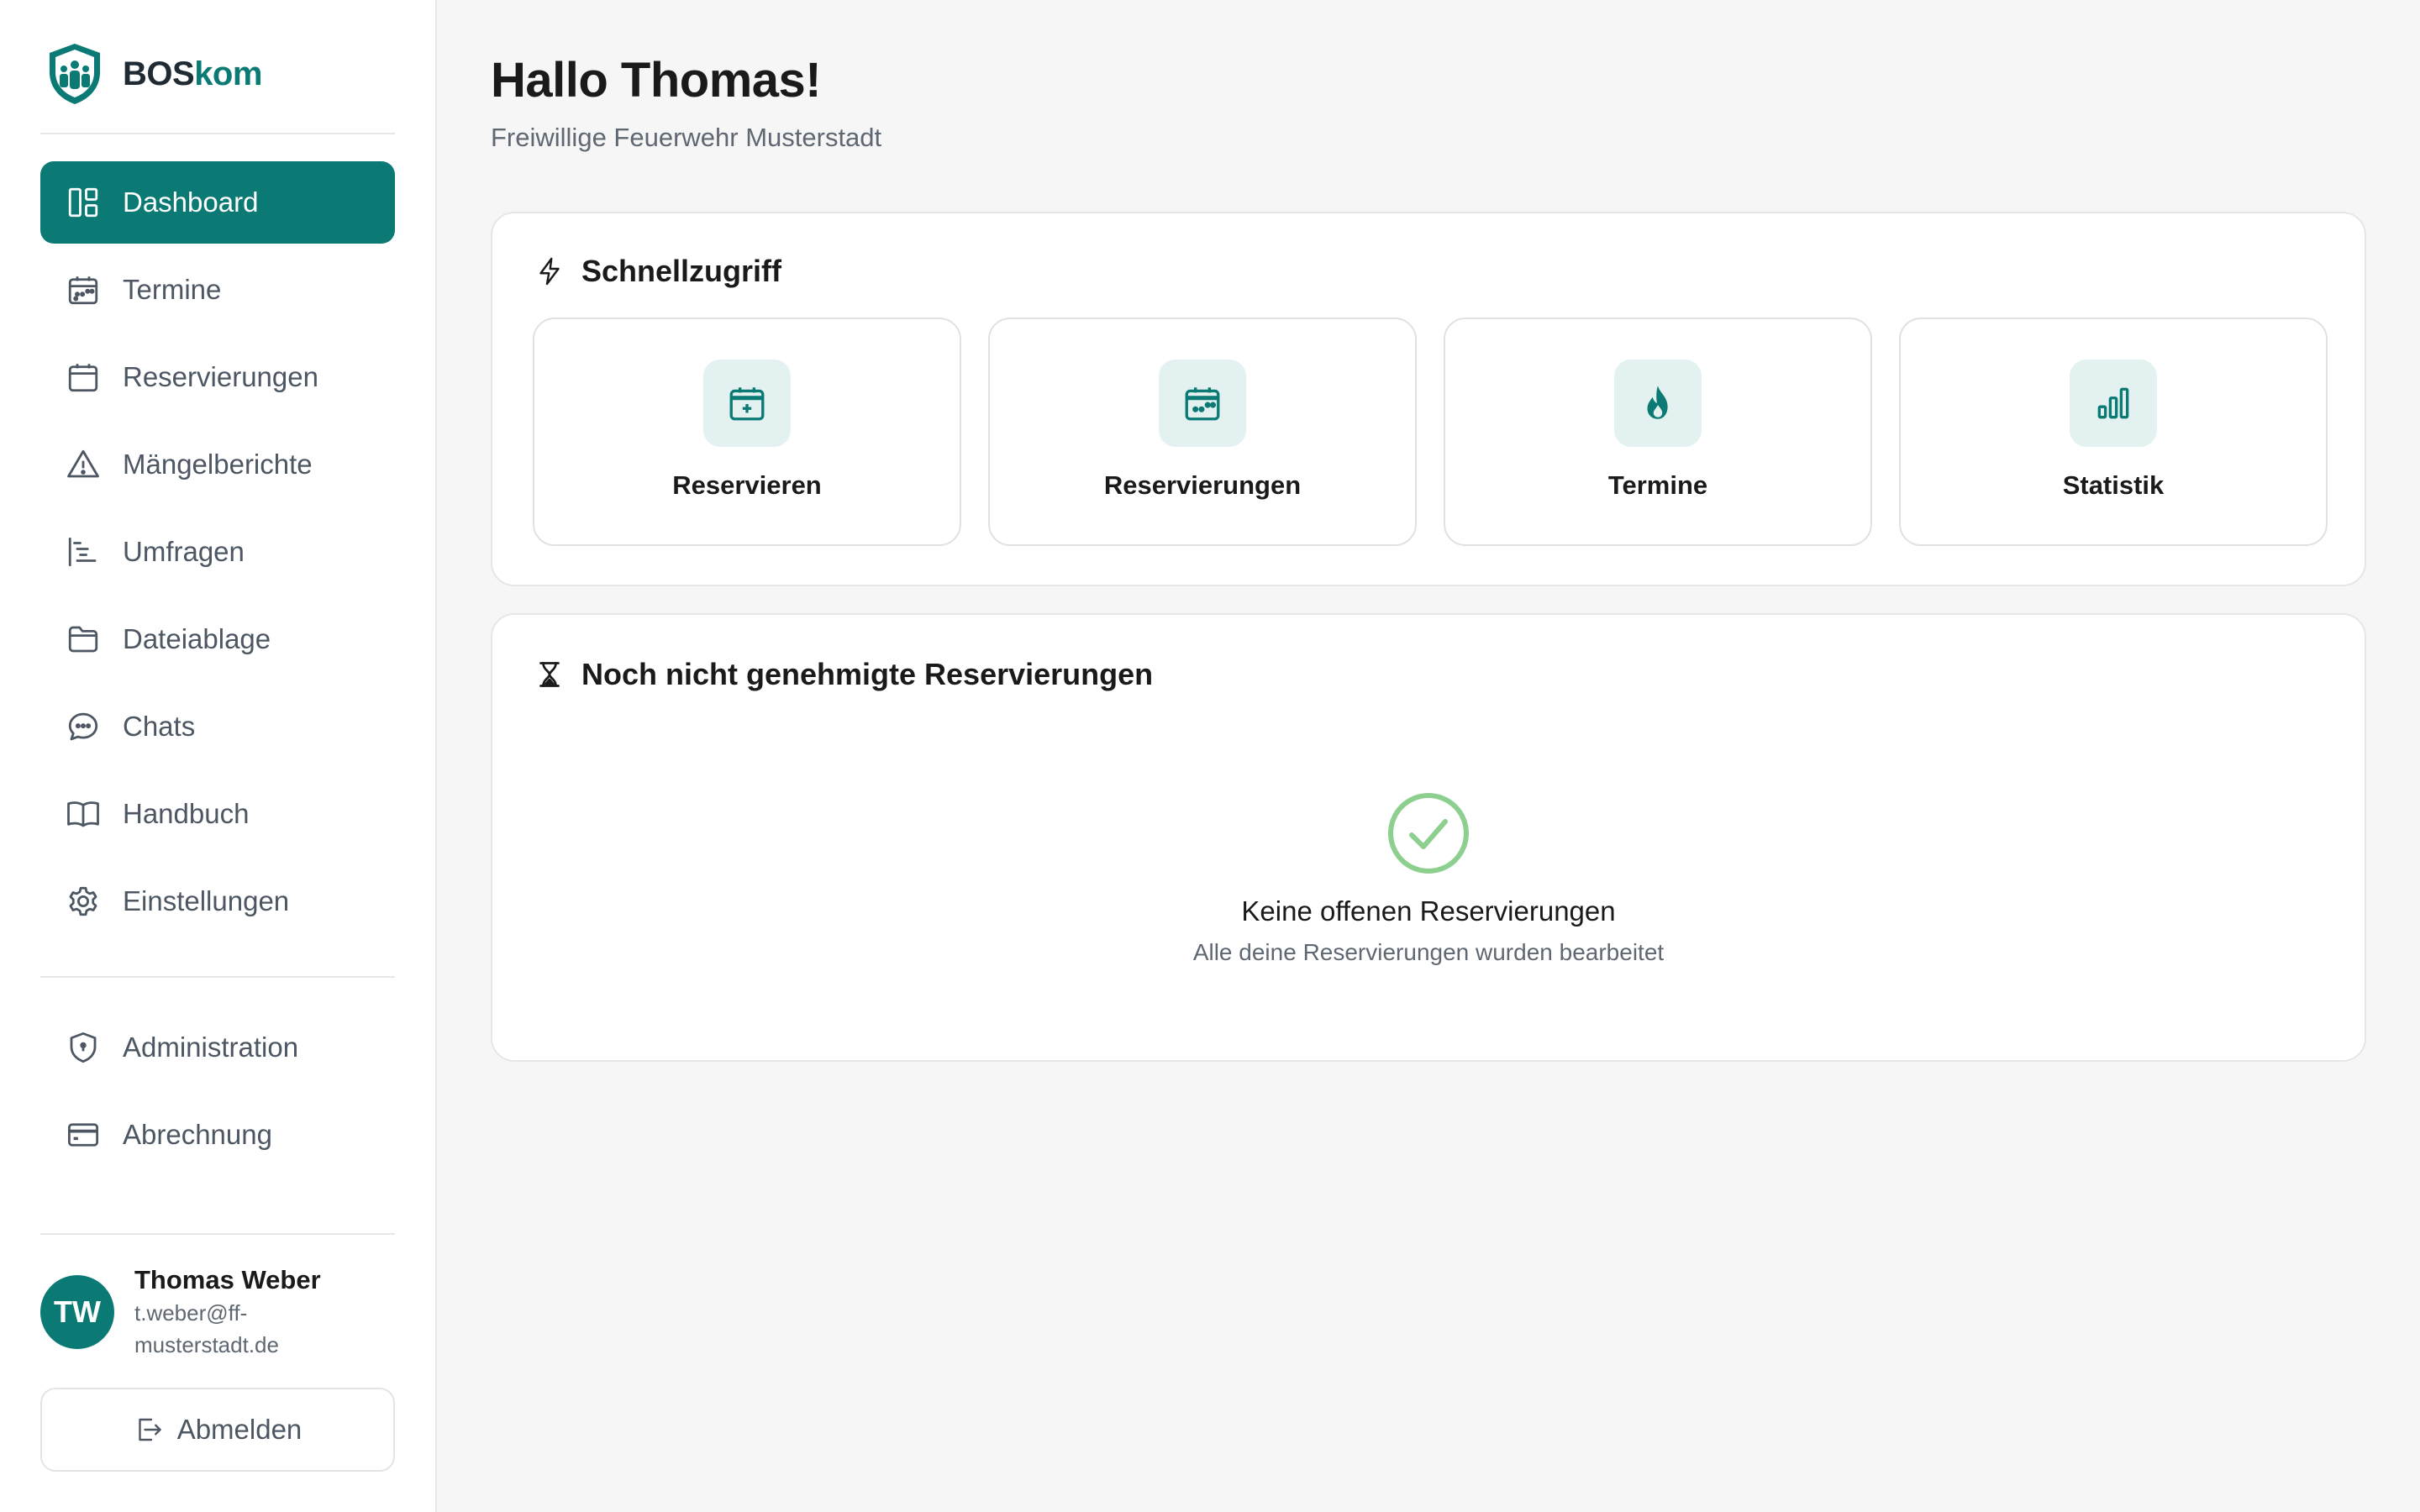 This screenshot has width=2420, height=1512. I want to click on shield-icon, so click(83, 1047).